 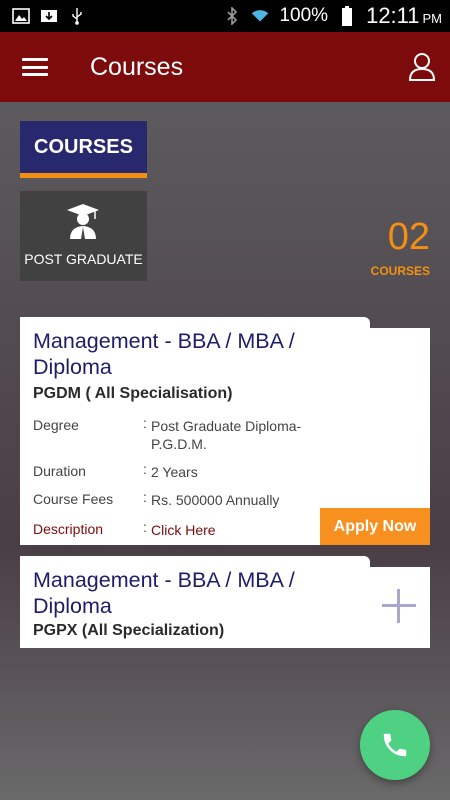 I want to click on bluetooth-icon, so click(x=232, y=16).